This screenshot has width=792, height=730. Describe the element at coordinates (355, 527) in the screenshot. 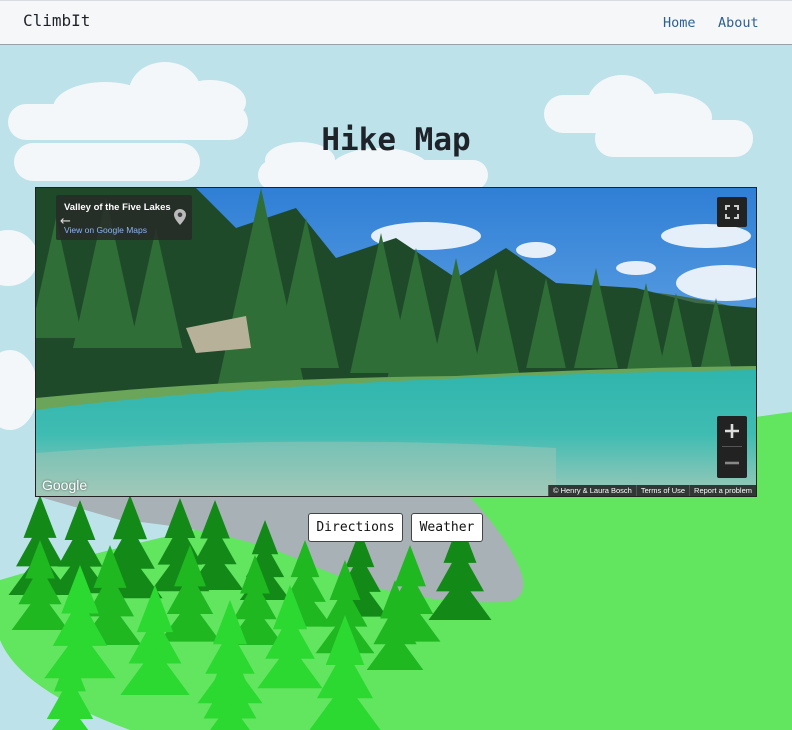

I see `directions-button: Directions` at that location.